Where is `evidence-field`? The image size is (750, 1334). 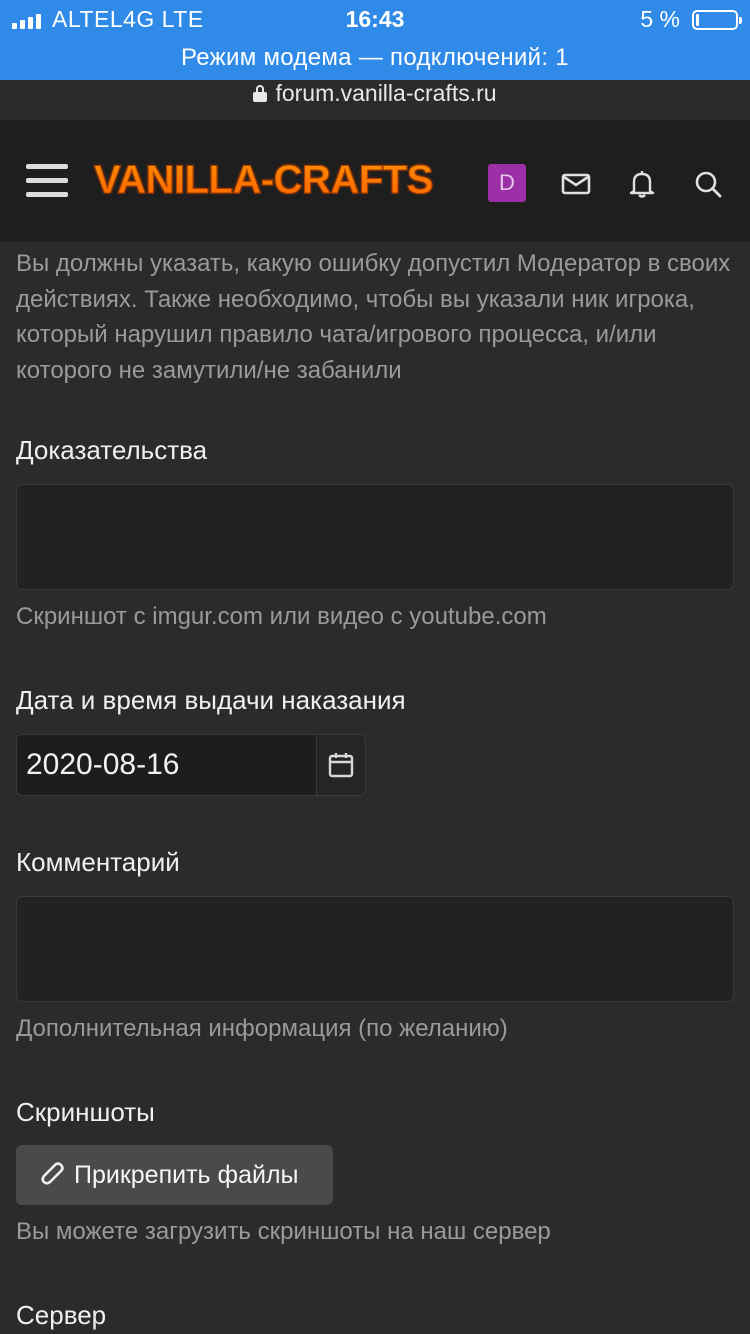
evidence-field is located at coordinates (375, 537).